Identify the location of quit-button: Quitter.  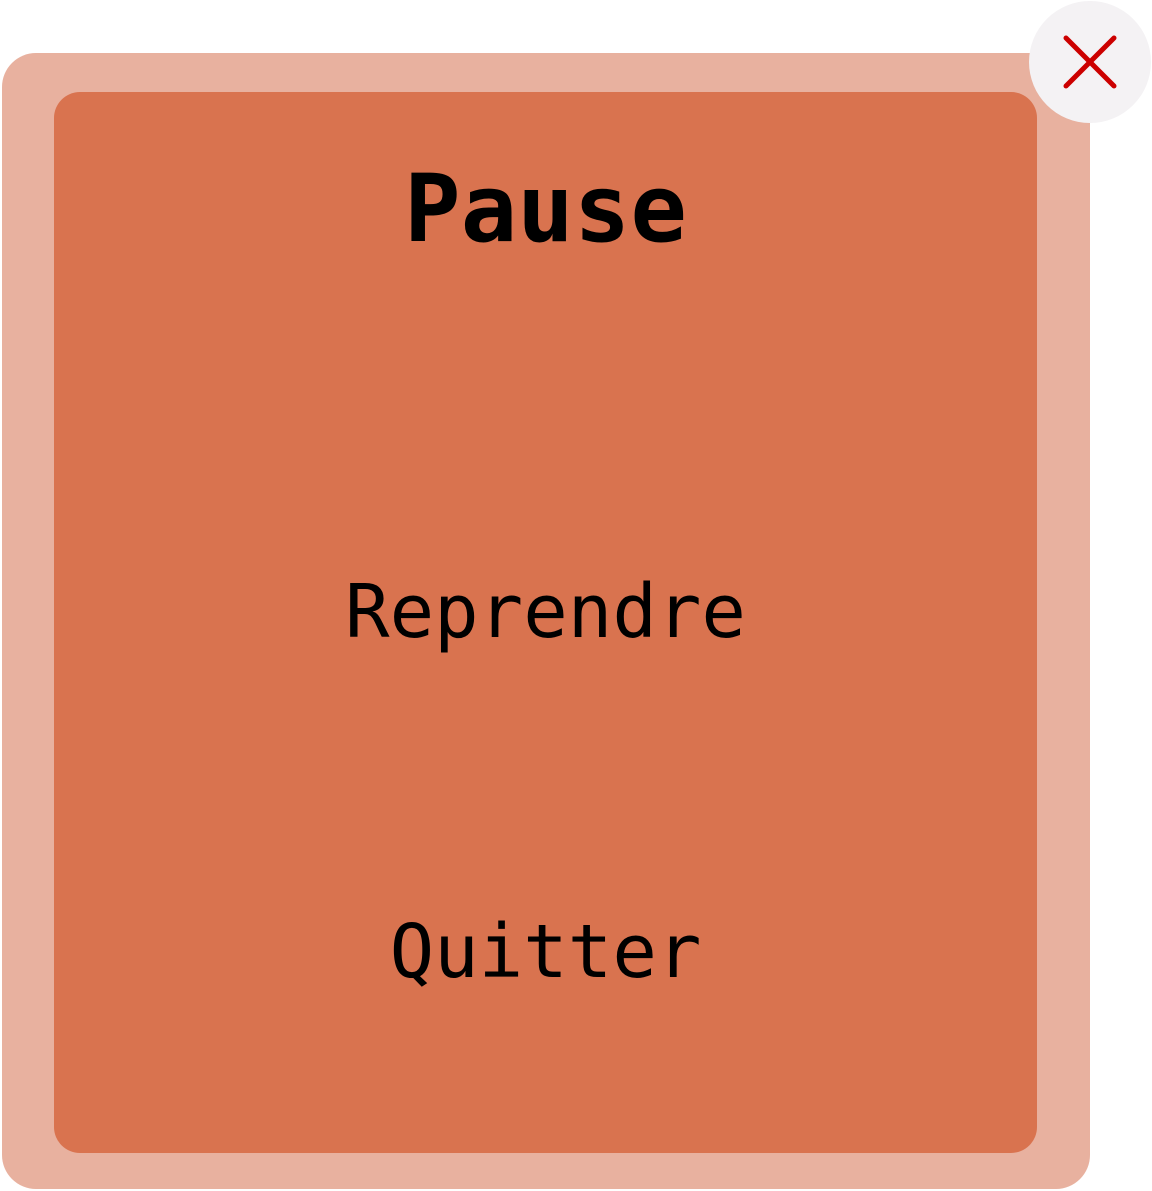
(545, 952).